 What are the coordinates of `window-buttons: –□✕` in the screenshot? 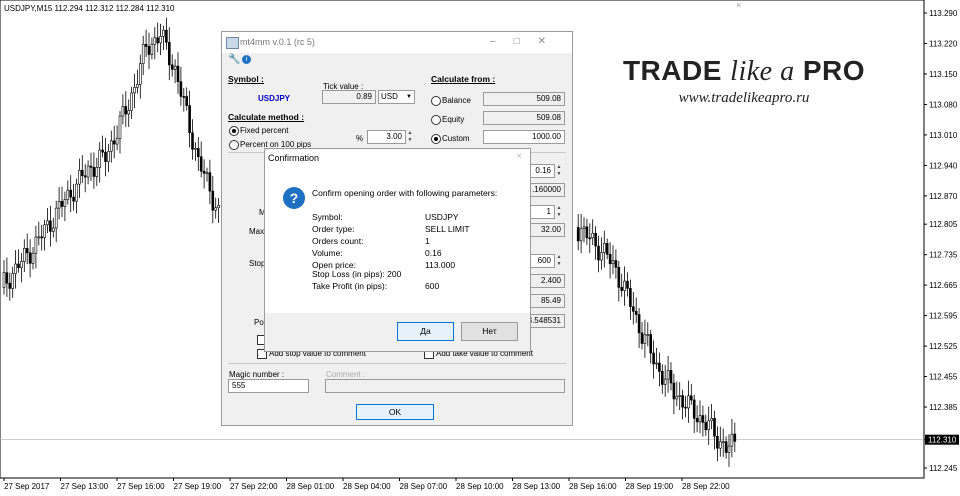 It's located at (527, 41).